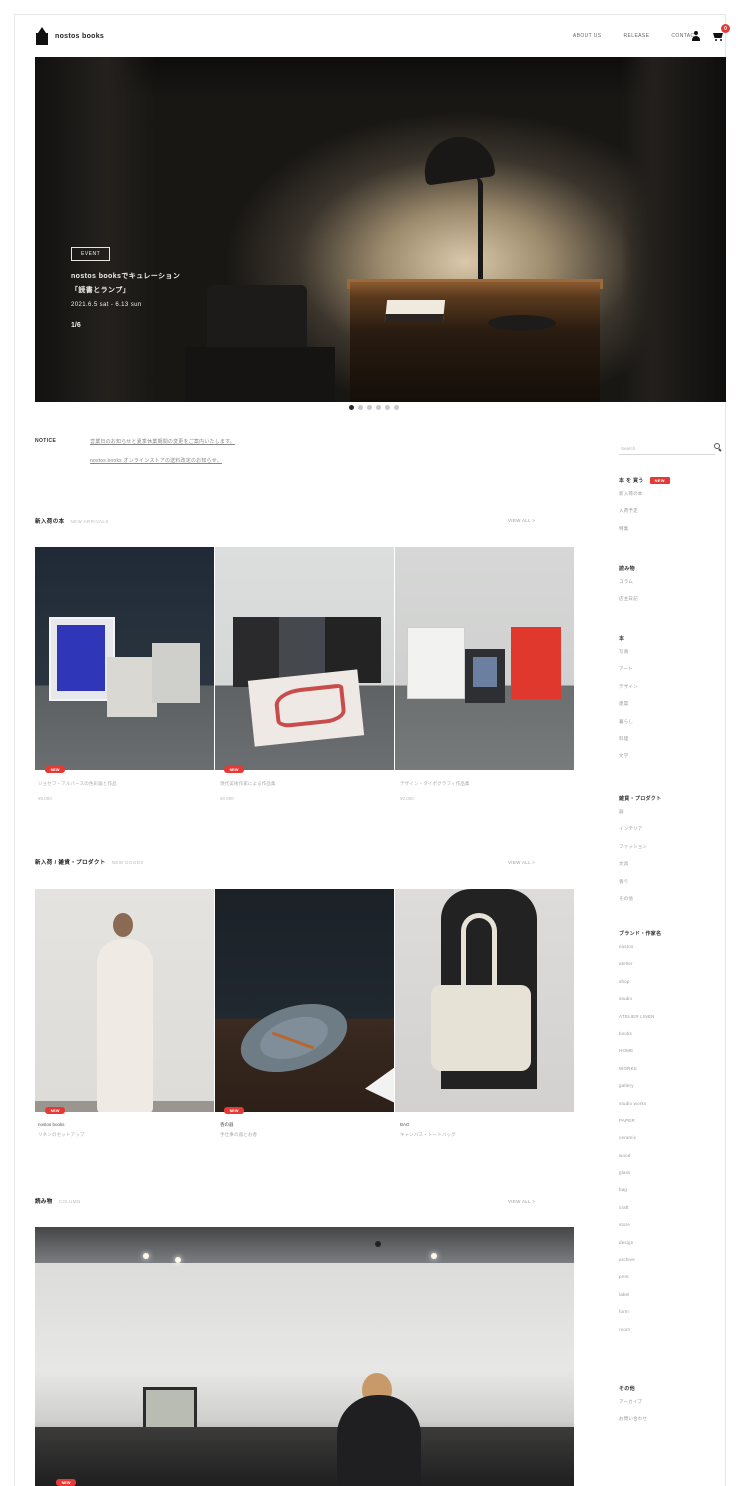  What do you see at coordinates (521, 1201) in the screenshot?
I see `view-all-column: VIEW ALL >` at bounding box center [521, 1201].